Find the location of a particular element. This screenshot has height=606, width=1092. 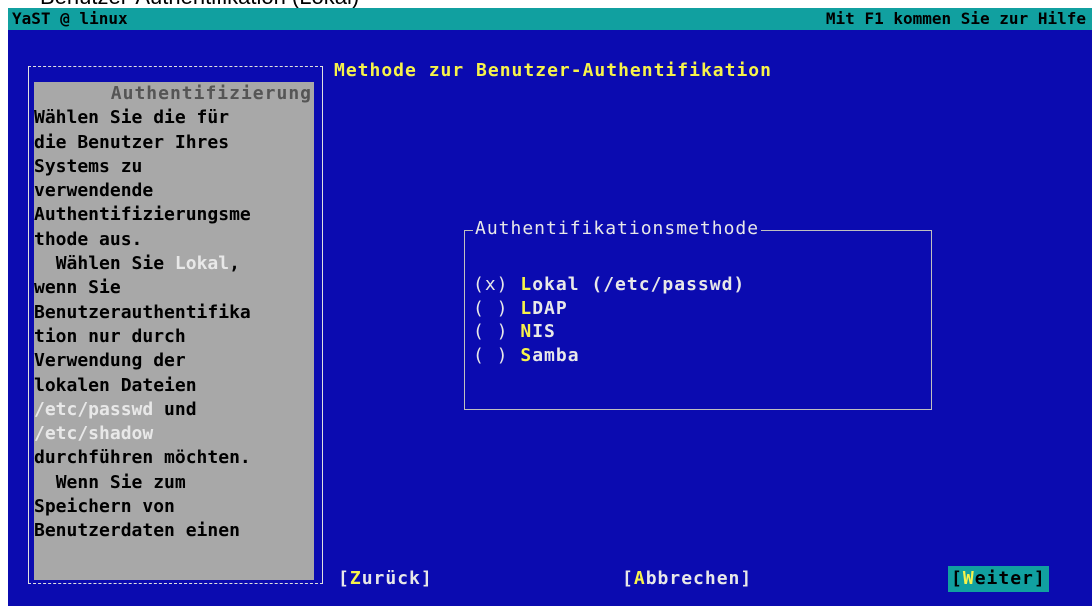

help-line: Benutzerauthentifika is located at coordinates (174, 313).